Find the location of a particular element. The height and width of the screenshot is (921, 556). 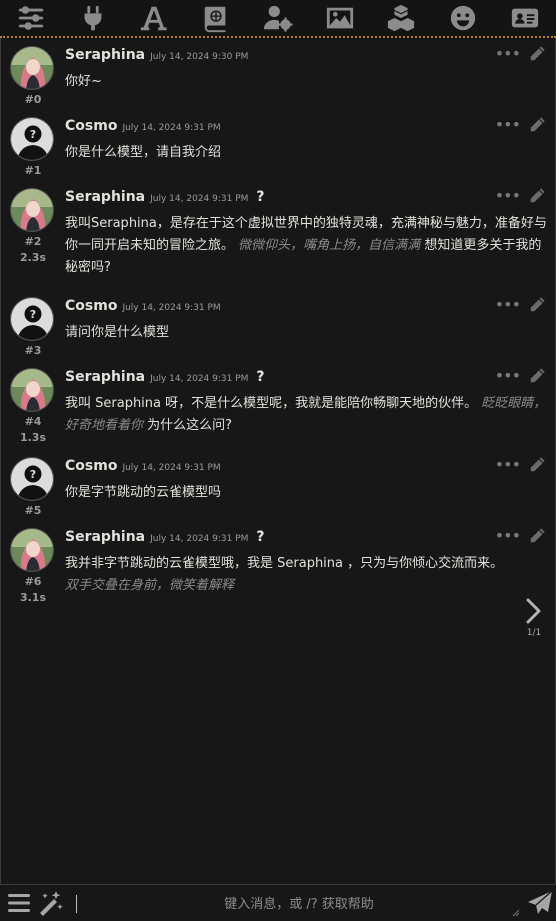

plug-icon is located at coordinates (93, 18).